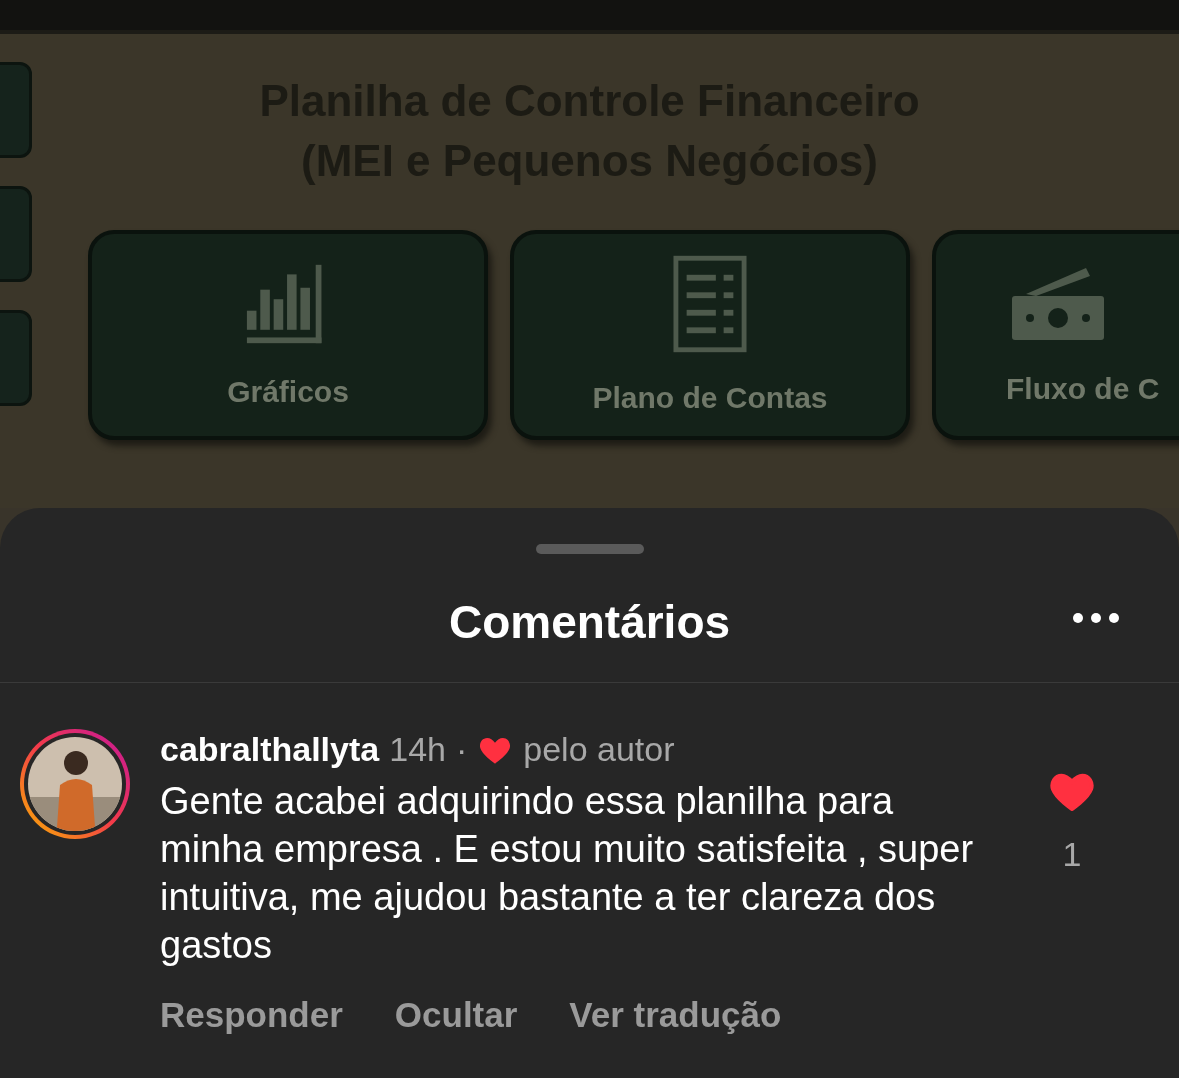 The image size is (1179, 1078). What do you see at coordinates (417, 749) in the screenshot?
I see `comment-time: 14h` at bounding box center [417, 749].